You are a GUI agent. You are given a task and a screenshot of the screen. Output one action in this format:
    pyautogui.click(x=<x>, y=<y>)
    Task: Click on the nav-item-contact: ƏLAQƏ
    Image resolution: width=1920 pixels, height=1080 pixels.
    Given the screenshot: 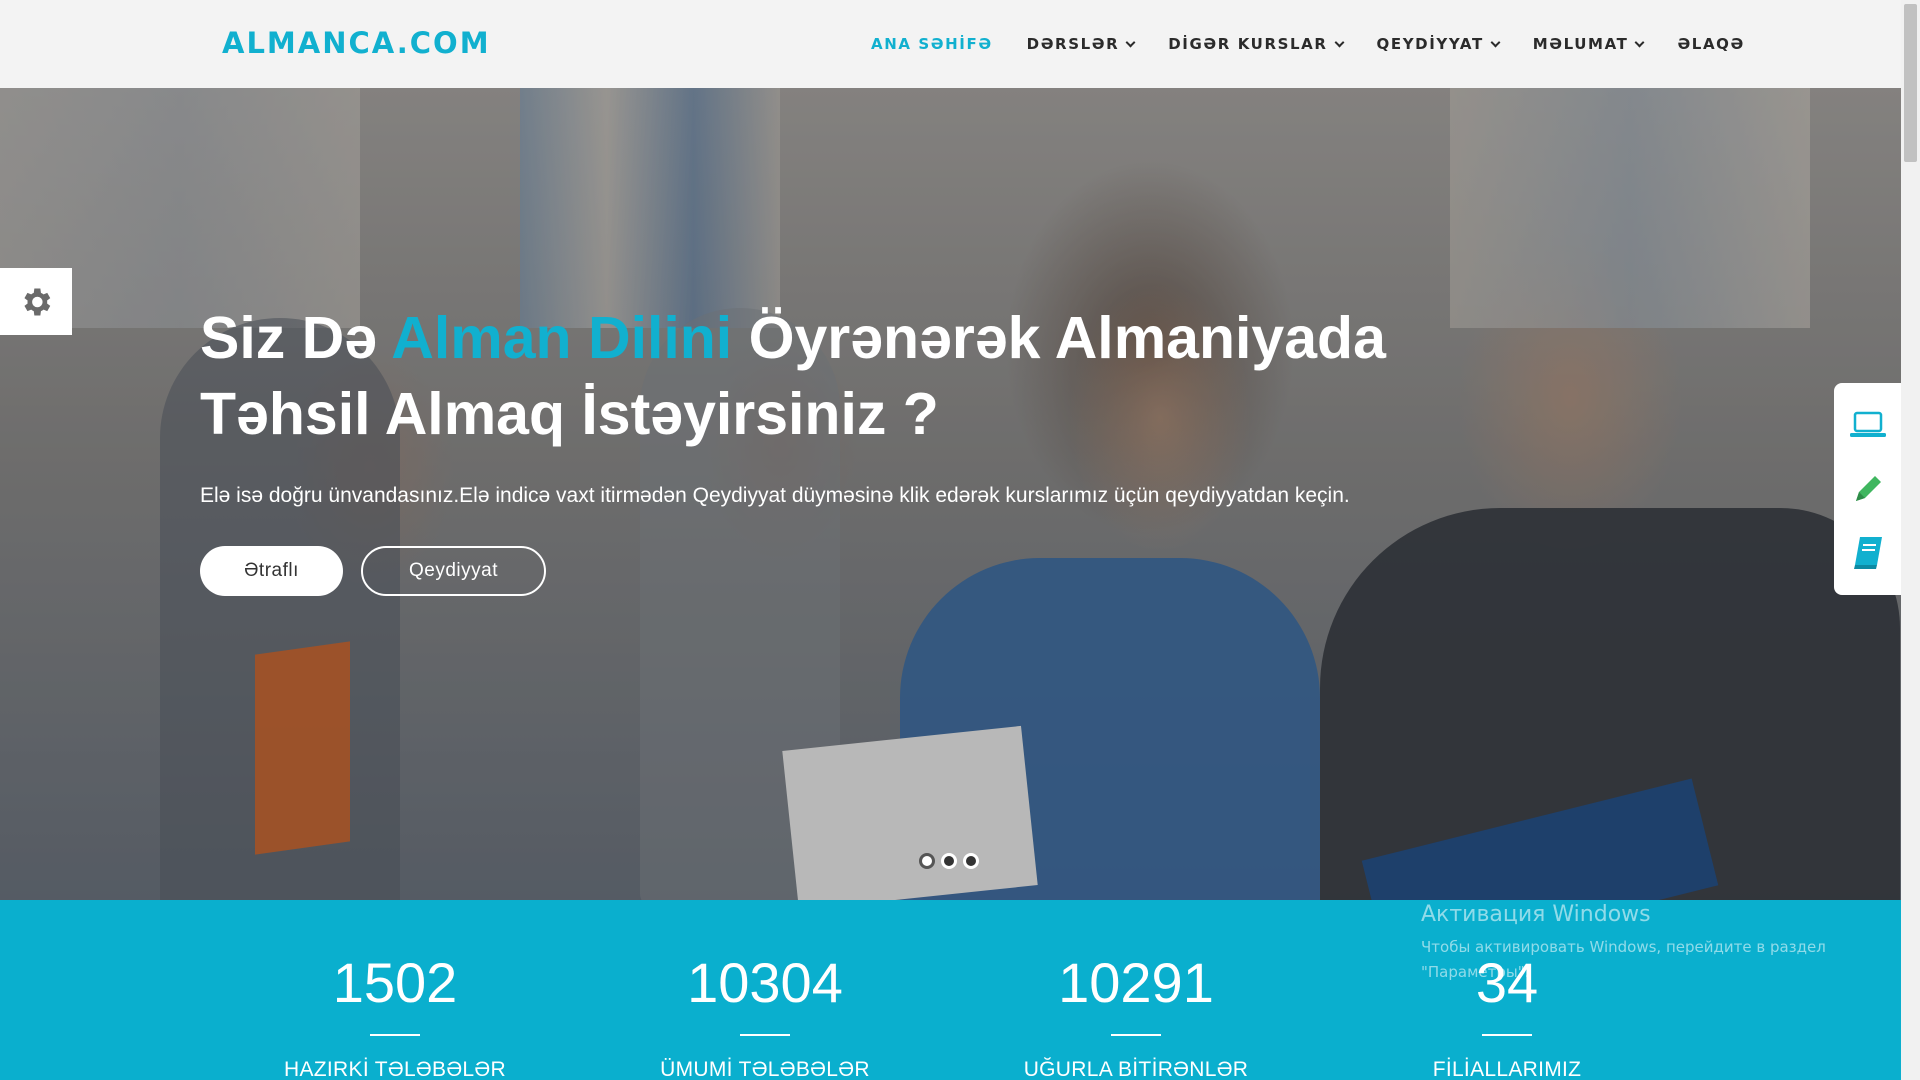 What is the action you would take?
    pyautogui.click(x=1710, y=44)
    